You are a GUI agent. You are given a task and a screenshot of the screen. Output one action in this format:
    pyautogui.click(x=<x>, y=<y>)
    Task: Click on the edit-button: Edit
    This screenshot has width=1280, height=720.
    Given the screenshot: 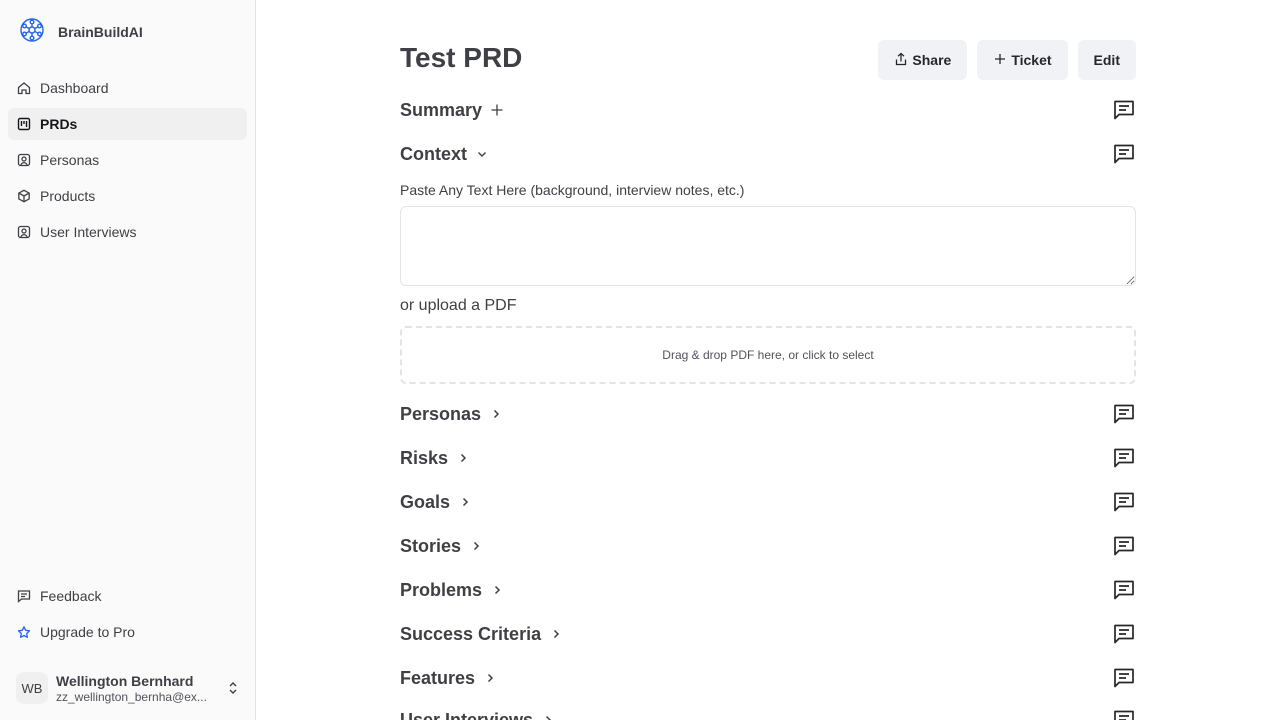 What is the action you would take?
    pyautogui.click(x=1106, y=60)
    